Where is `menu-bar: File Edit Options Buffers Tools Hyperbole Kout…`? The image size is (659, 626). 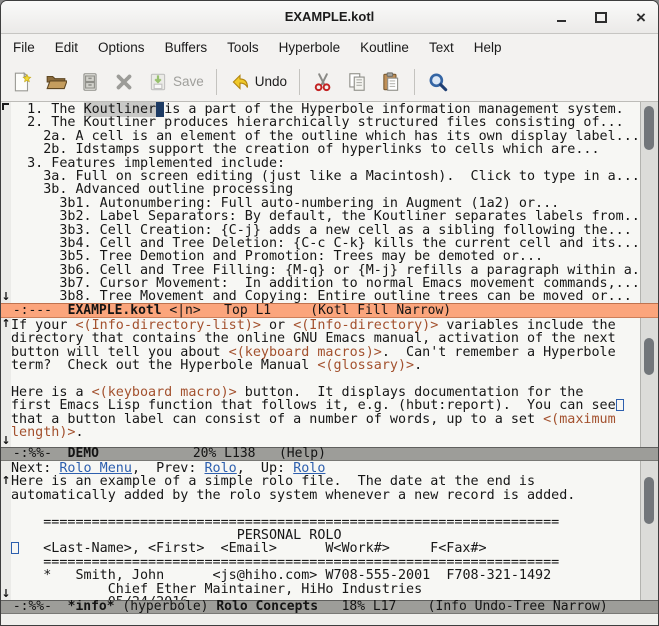
menu-bar: File Edit Options Buffers Tools Hyperbole Kout… is located at coordinates (329, 48).